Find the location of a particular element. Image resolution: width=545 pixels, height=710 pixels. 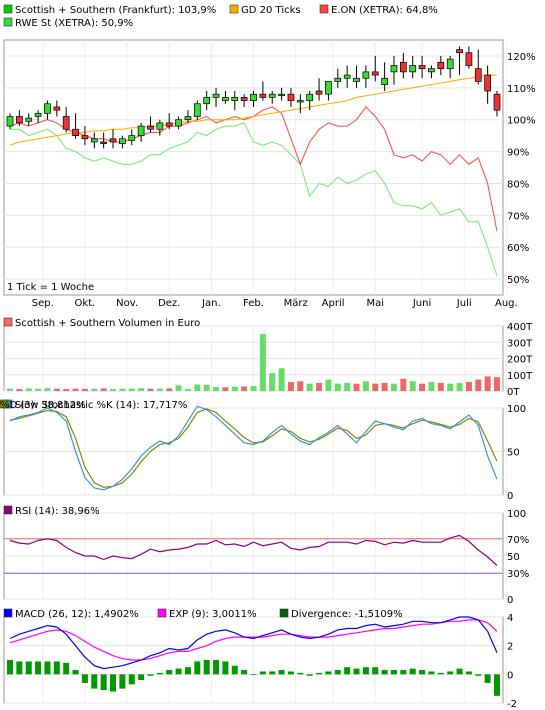

x-tick-label: Juni is located at coordinates (421, 303).